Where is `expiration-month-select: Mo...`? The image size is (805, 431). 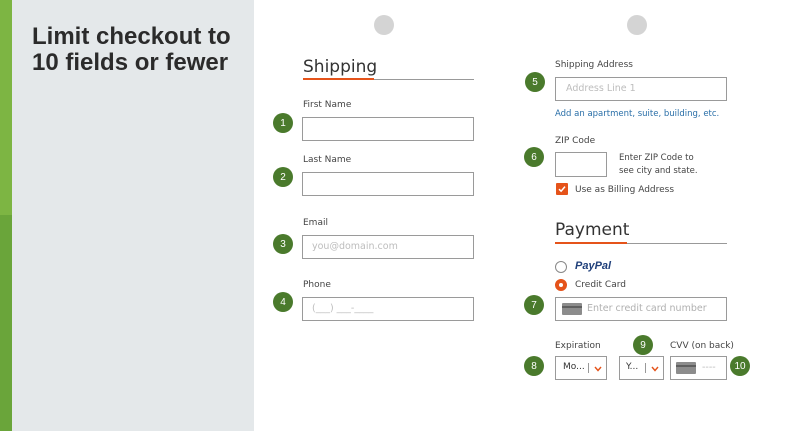
expiration-month-select: Mo... is located at coordinates (581, 368).